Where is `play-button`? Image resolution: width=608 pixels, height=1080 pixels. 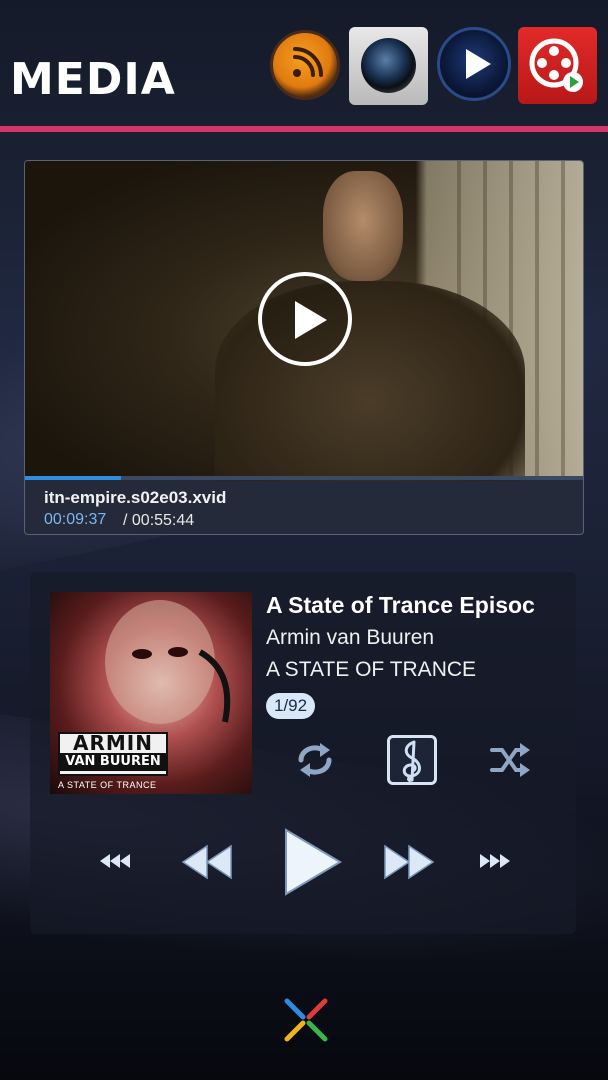
play-button is located at coordinates (312, 862).